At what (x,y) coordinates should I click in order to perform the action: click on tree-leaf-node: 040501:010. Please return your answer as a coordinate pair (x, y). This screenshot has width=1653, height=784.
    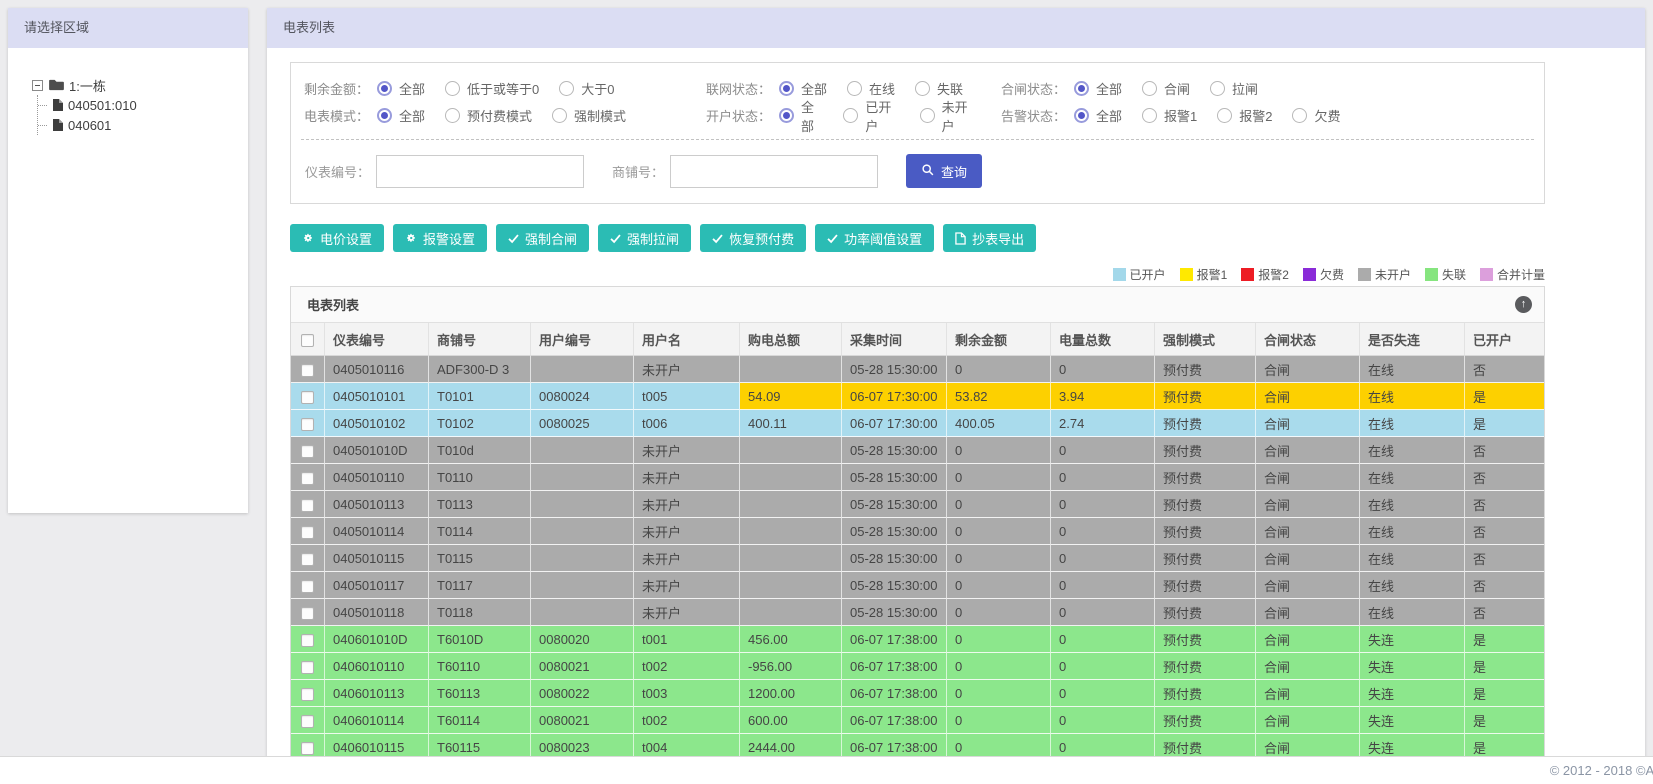
    Looking at the image, I should click on (143, 105).